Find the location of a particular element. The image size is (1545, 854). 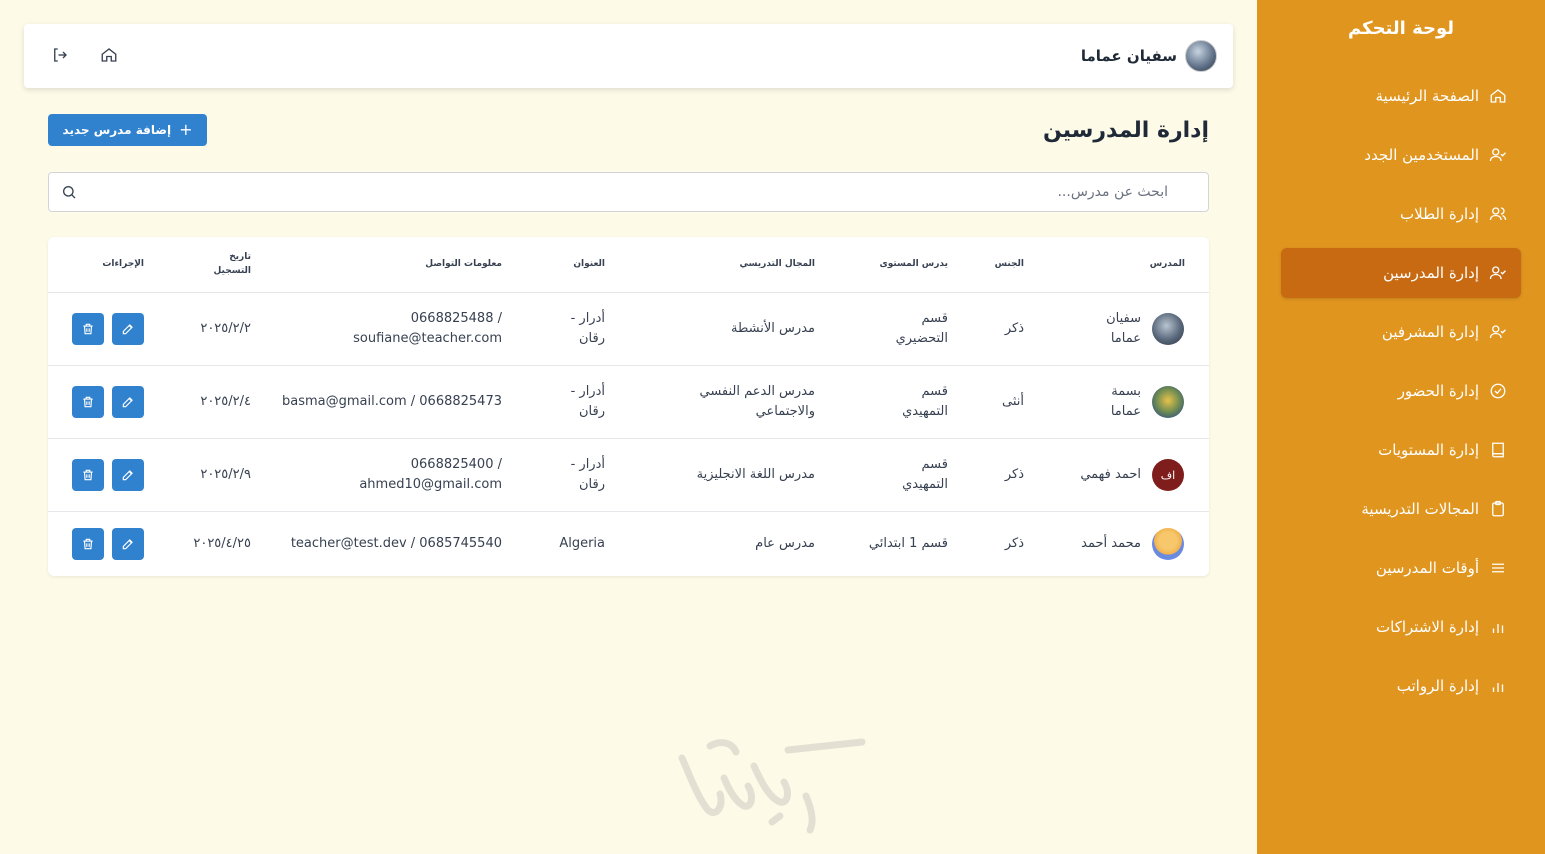

sidebar-item-new-users: المستخدمين الجدد is located at coordinates (1401, 155).